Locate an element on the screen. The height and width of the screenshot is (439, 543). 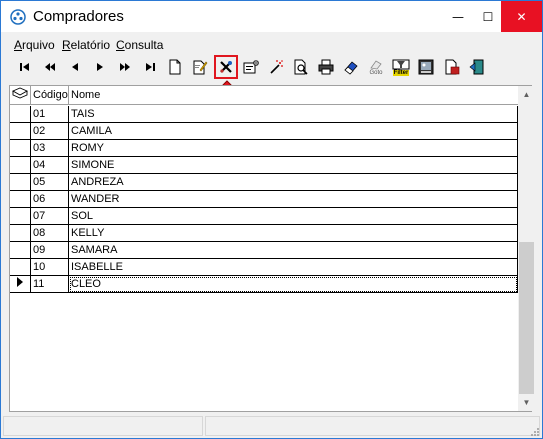
cell-codigo: 03 is located at coordinates (50, 148).